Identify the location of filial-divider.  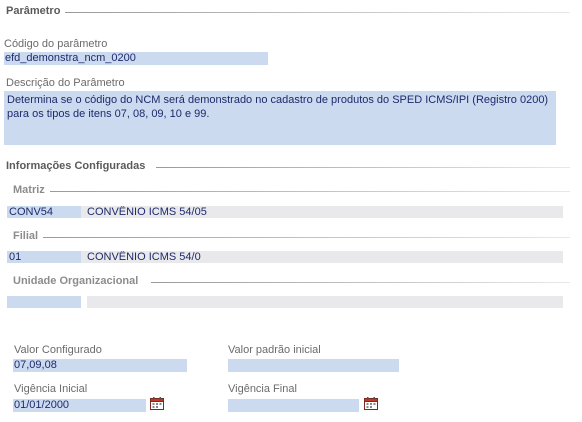
(306, 237).